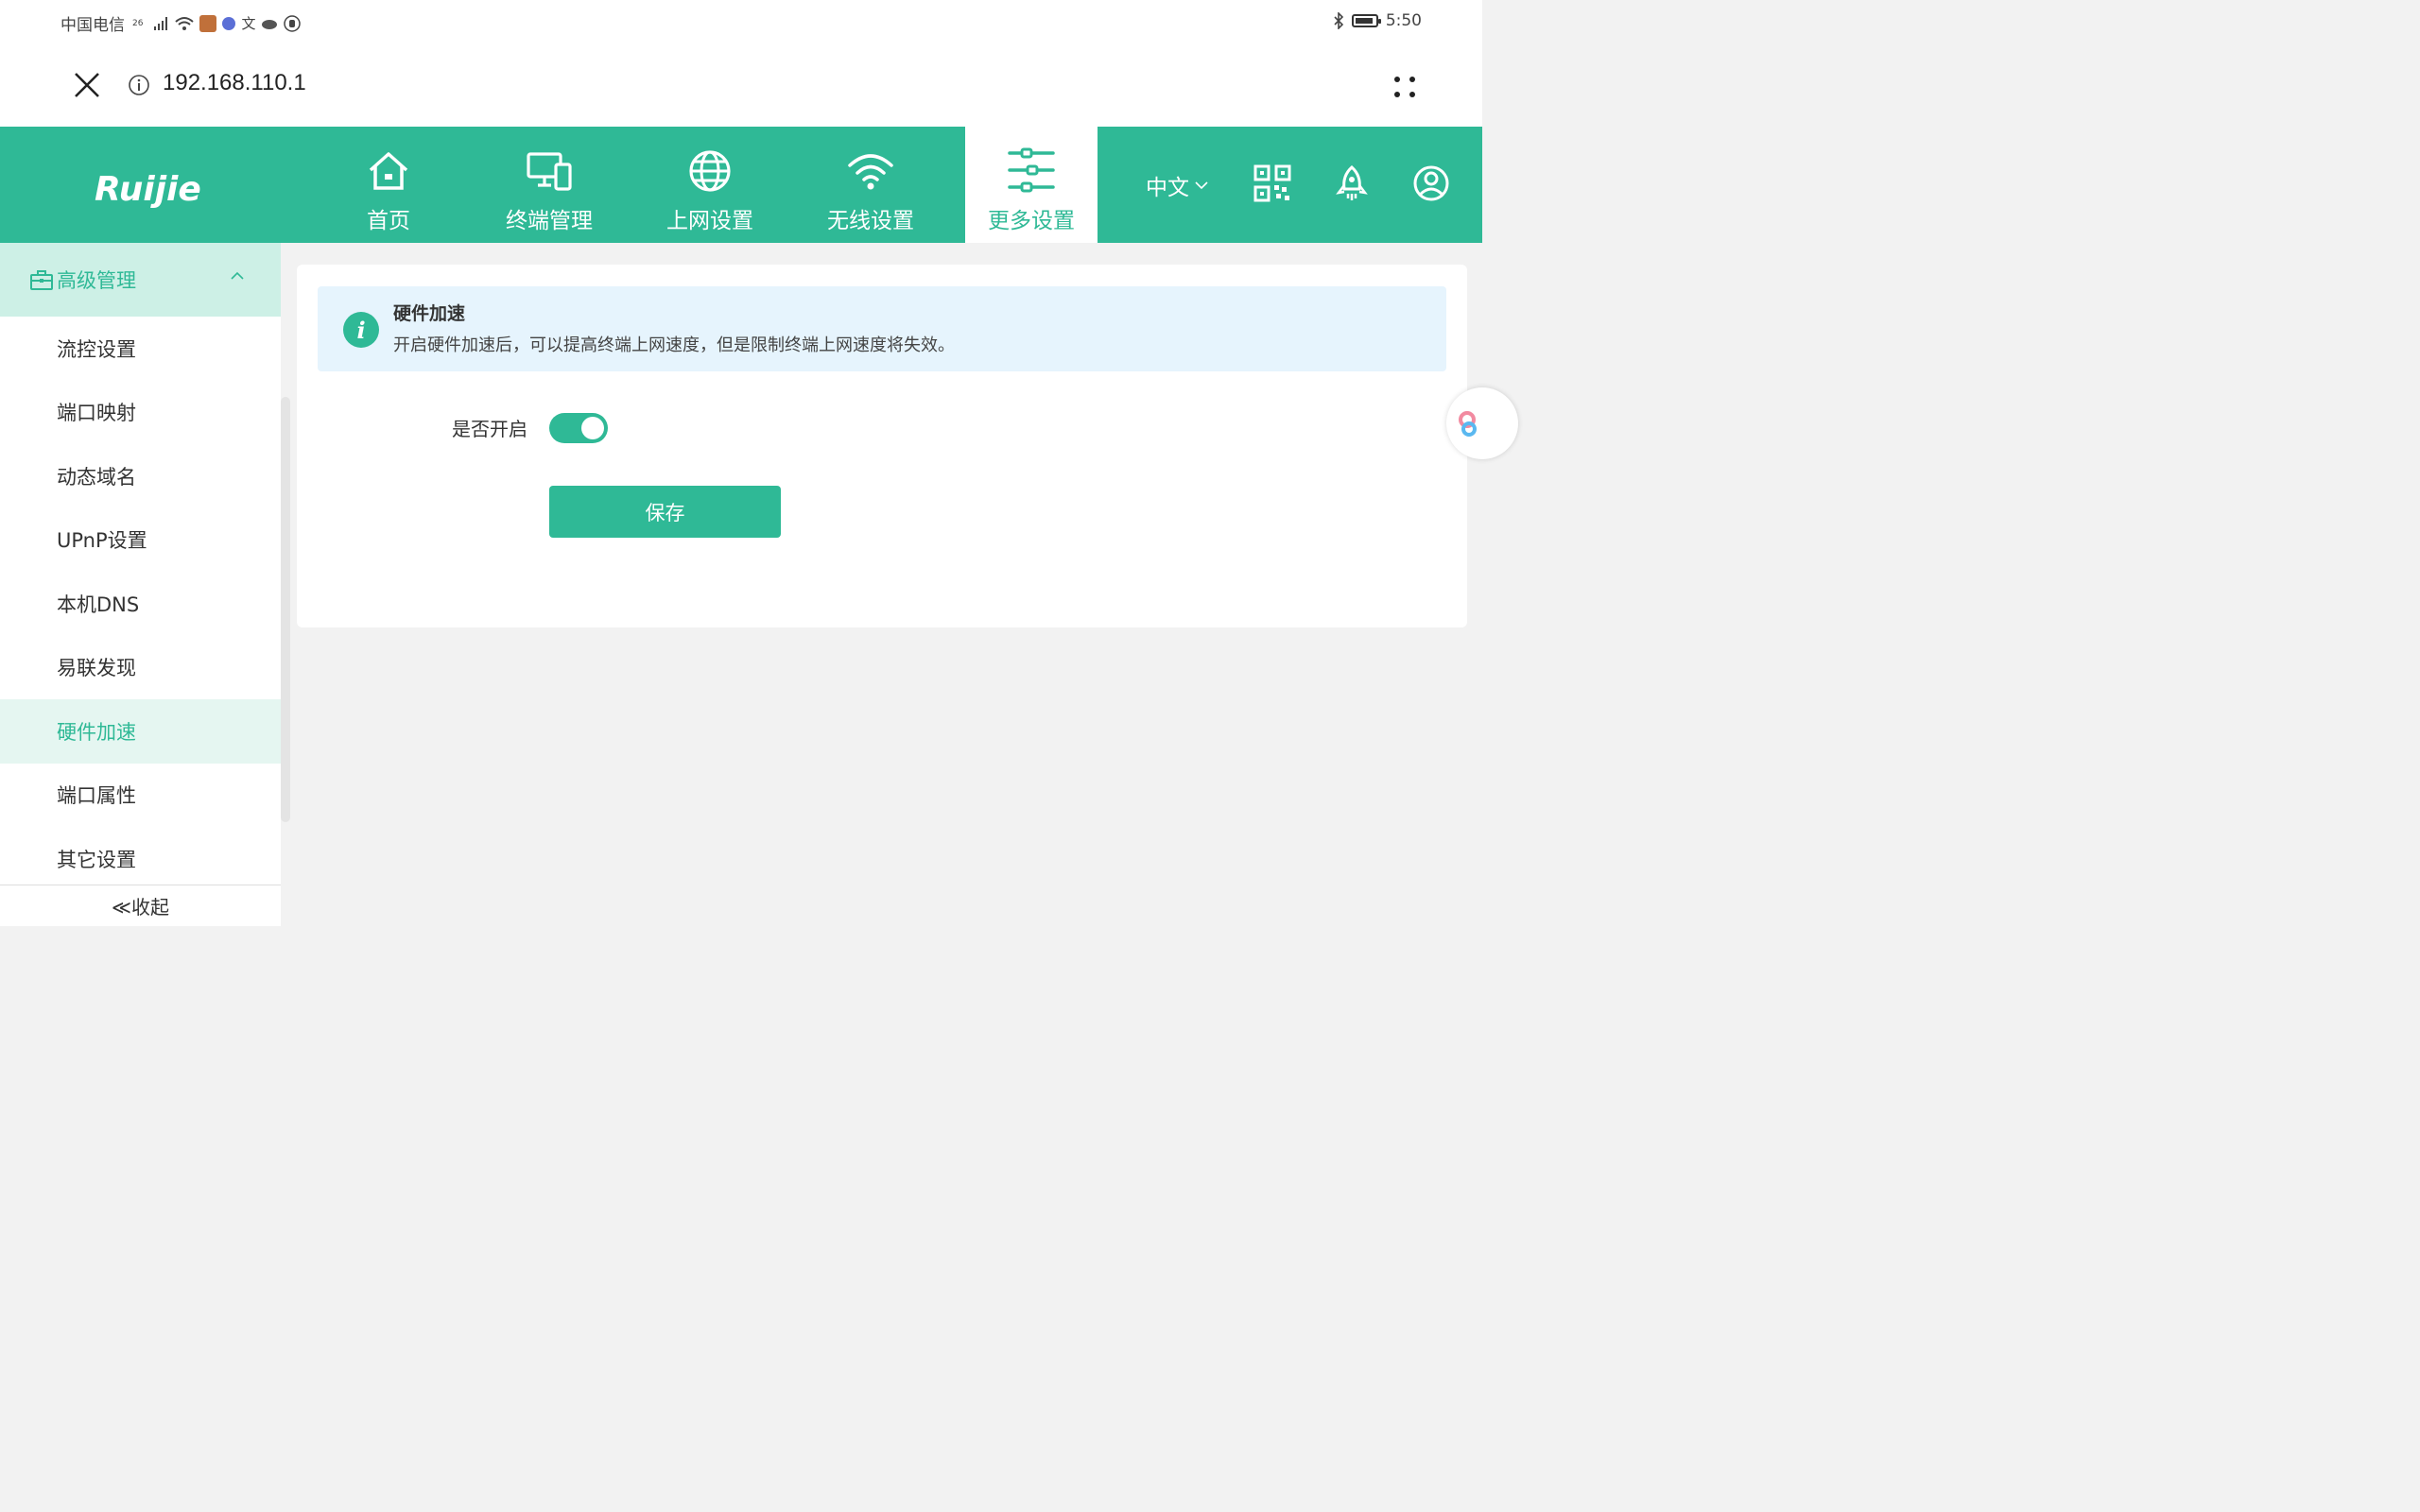  What do you see at coordinates (1366, 20) in the screenshot?
I see `battery-icon` at bounding box center [1366, 20].